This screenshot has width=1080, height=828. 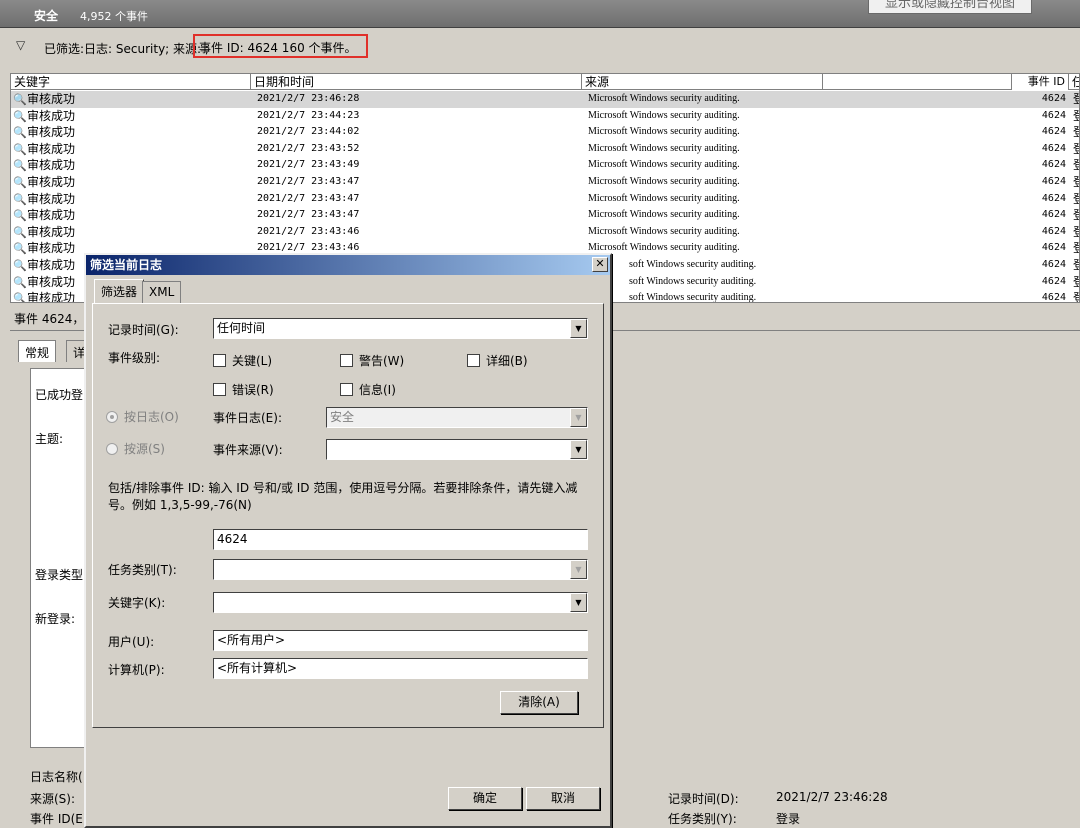 What do you see at coordinates (308, 165) in the screenshot?
I see `datetime-cell: 2021/2/7 23:43:49` at bounding box center [308, 165].